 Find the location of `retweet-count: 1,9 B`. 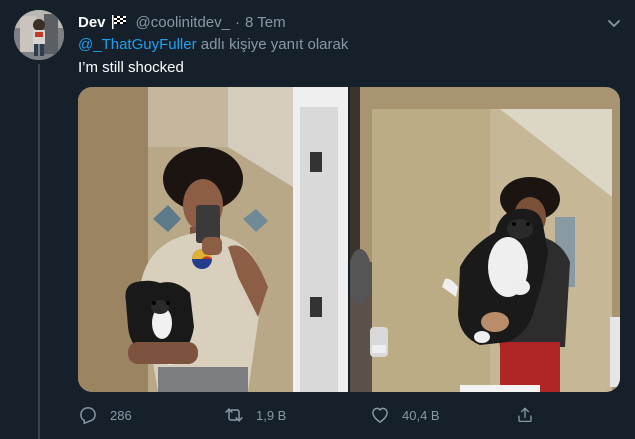

retweet-count: 1,9 B is located at coordinates (271, 415).